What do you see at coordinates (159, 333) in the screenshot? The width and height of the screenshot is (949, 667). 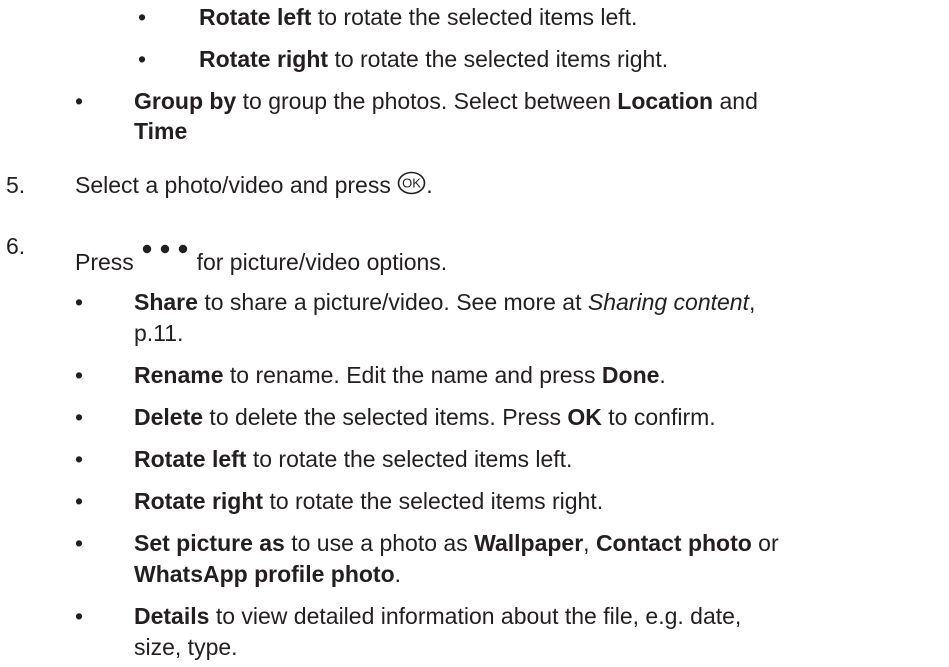 I see `list-item-continuation: p.11.` at bounding box center [159, 333].